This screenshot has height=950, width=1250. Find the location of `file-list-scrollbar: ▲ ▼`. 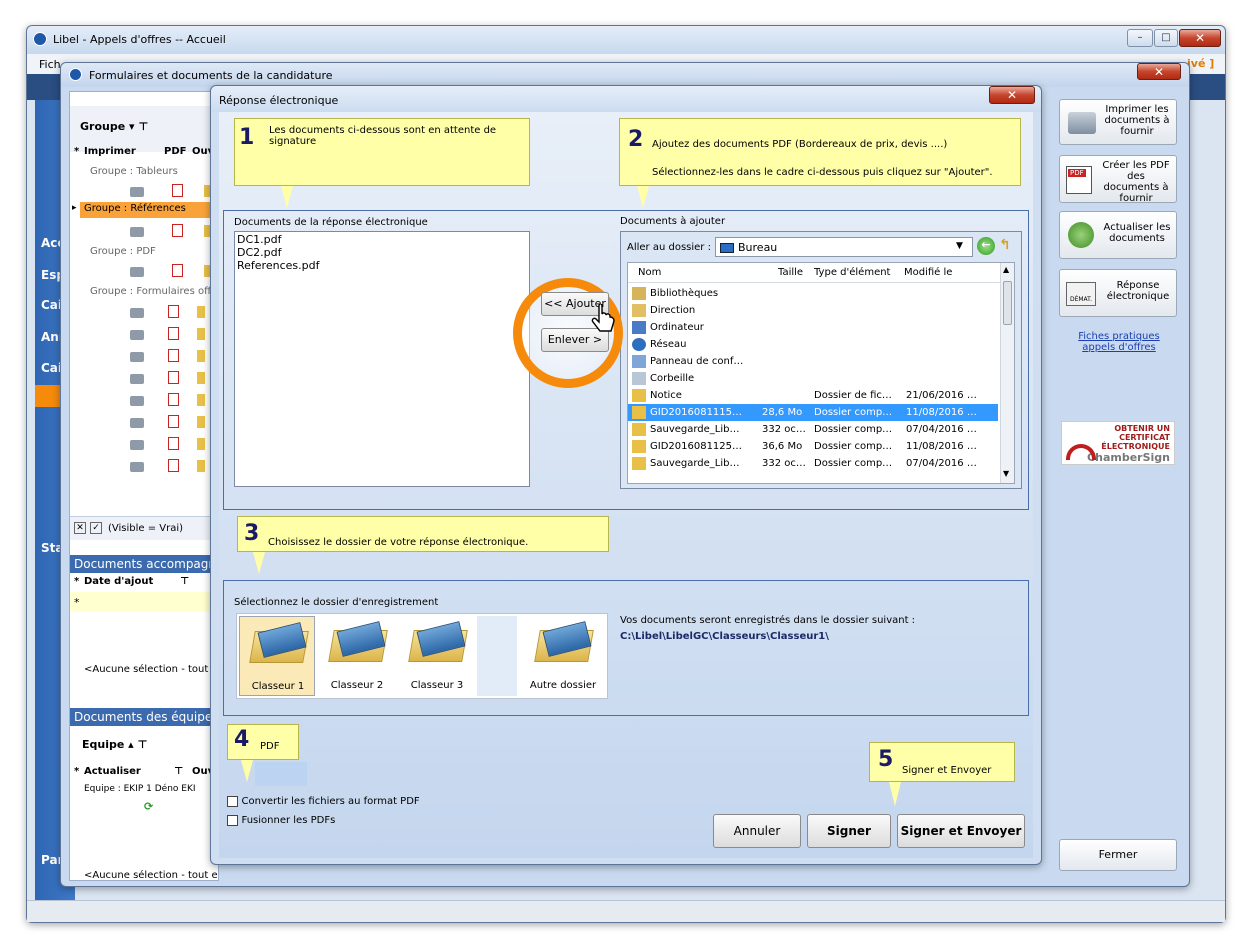

file-list-scrollbar: ▲ ▼ is located at coordinates (1007, 373).